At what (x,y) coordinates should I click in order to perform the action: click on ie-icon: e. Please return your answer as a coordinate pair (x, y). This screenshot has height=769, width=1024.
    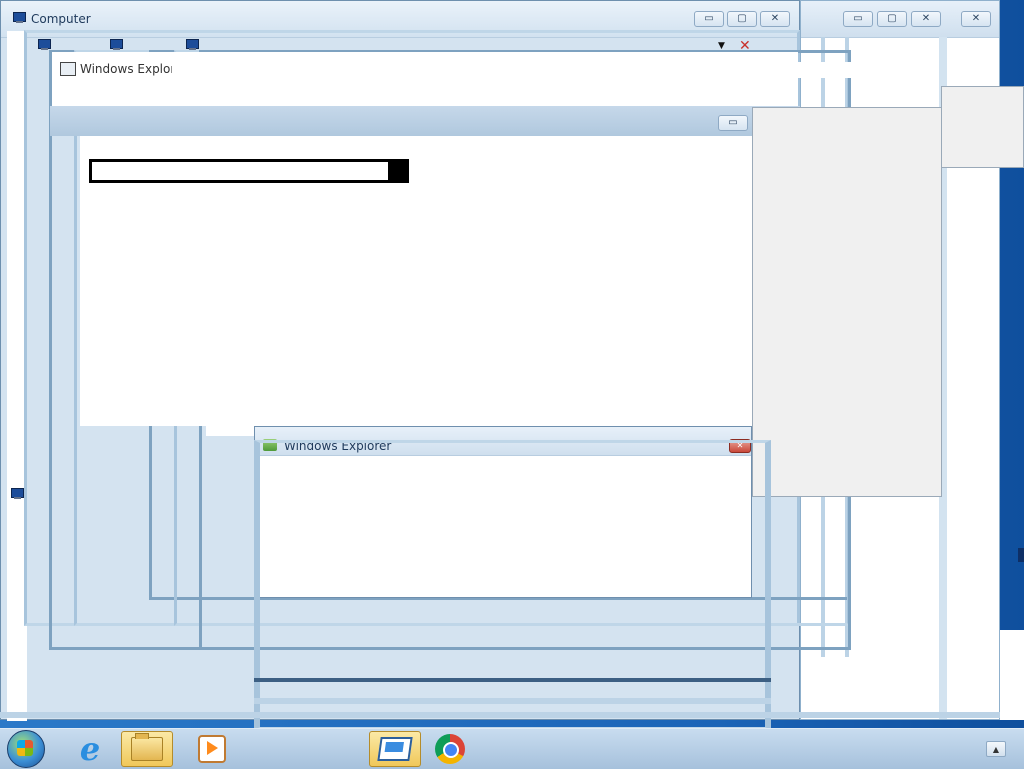
    Looking at the image, I should click on (90, 749).